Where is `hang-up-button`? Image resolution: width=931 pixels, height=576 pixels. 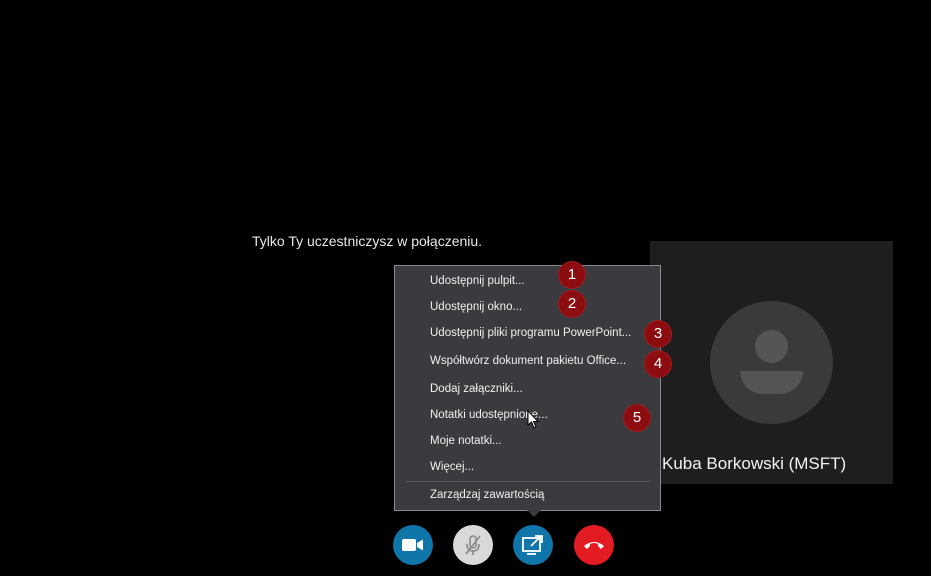
hang-up-button is located at coordinates (594, 545).